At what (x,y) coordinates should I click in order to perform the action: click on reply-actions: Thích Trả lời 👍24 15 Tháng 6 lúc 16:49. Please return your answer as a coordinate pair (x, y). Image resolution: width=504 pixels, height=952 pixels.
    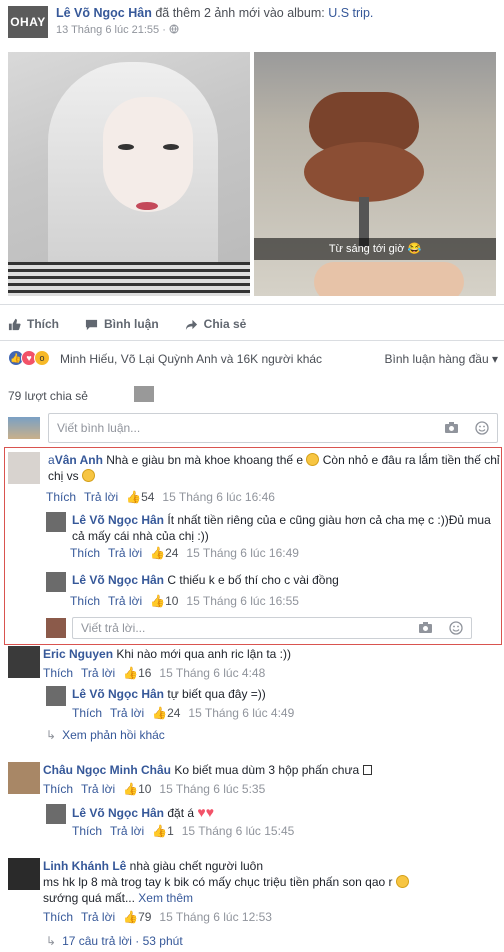
    Looking at the image, I should click on (184, 553).